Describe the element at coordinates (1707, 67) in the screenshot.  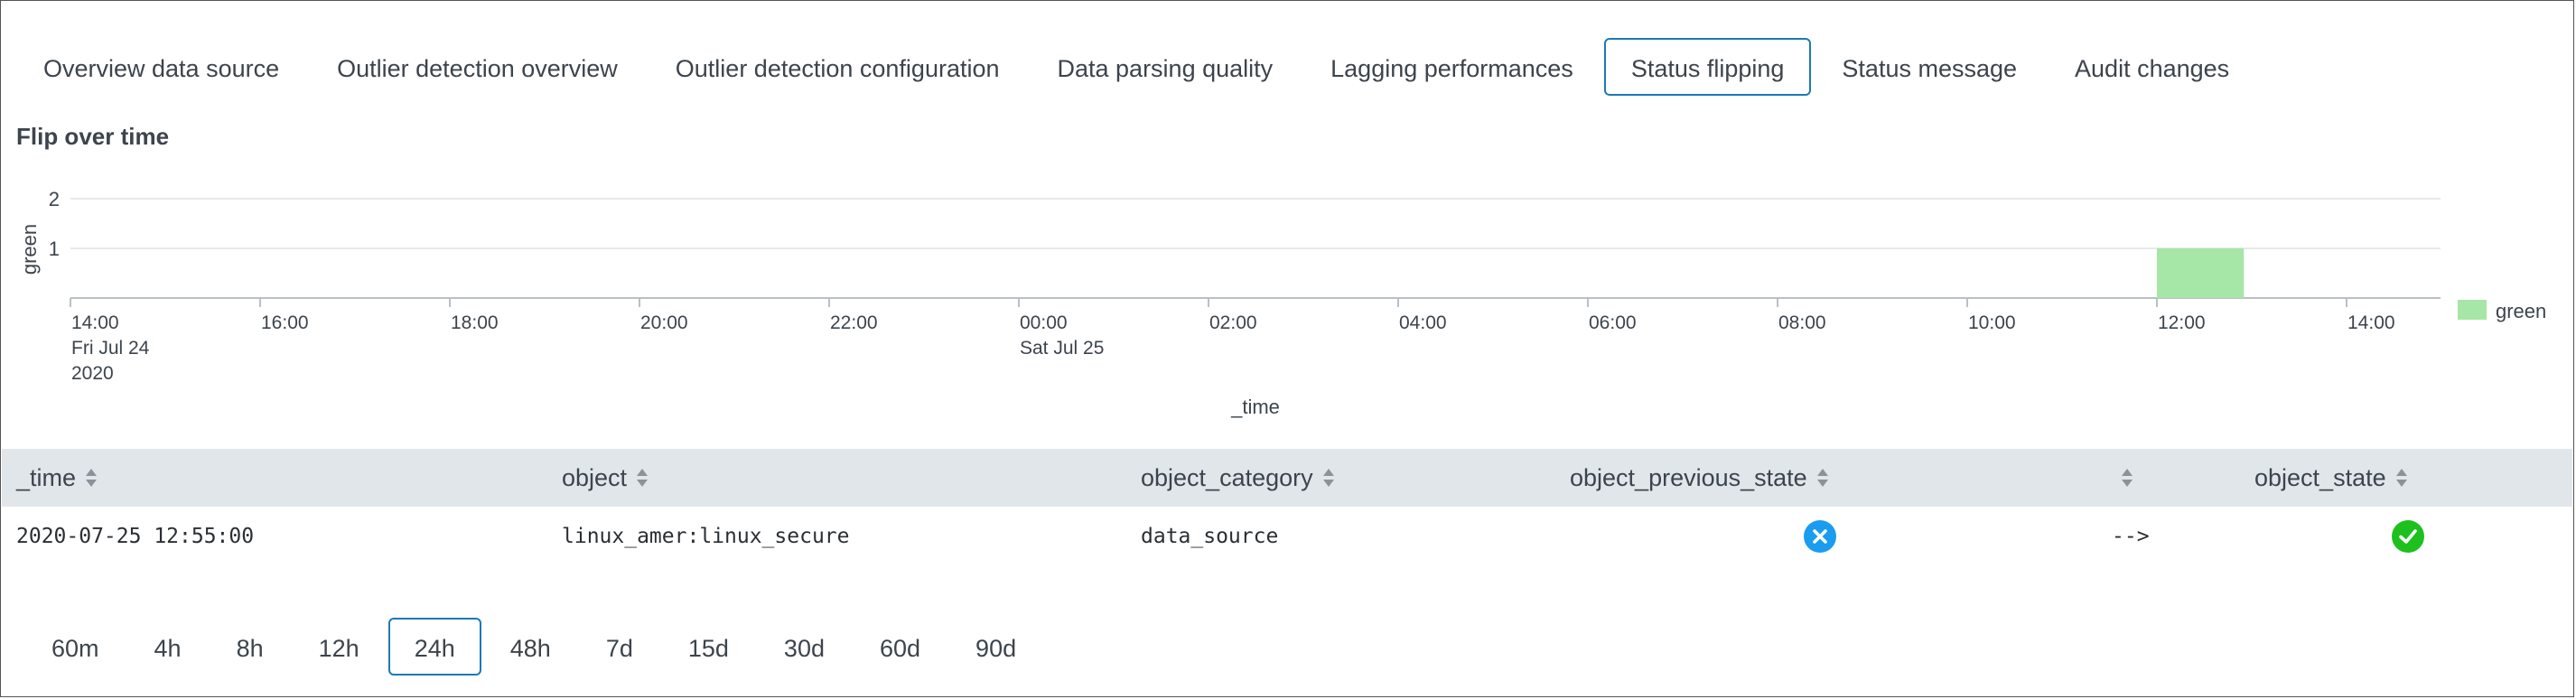
I see `tab-status-flipping: Status flipping` at that location.